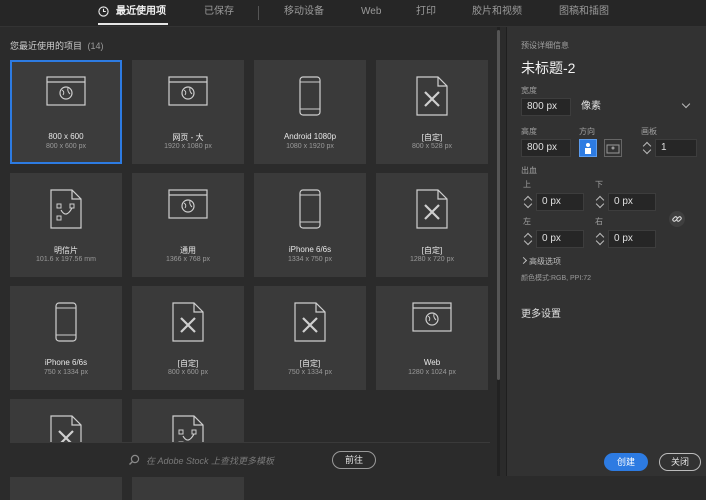  What do you see at coordinates (432, 372) in the screenshot?
I see `preset-size: 1280 x 1024 px` at bounding box center [432, 372].